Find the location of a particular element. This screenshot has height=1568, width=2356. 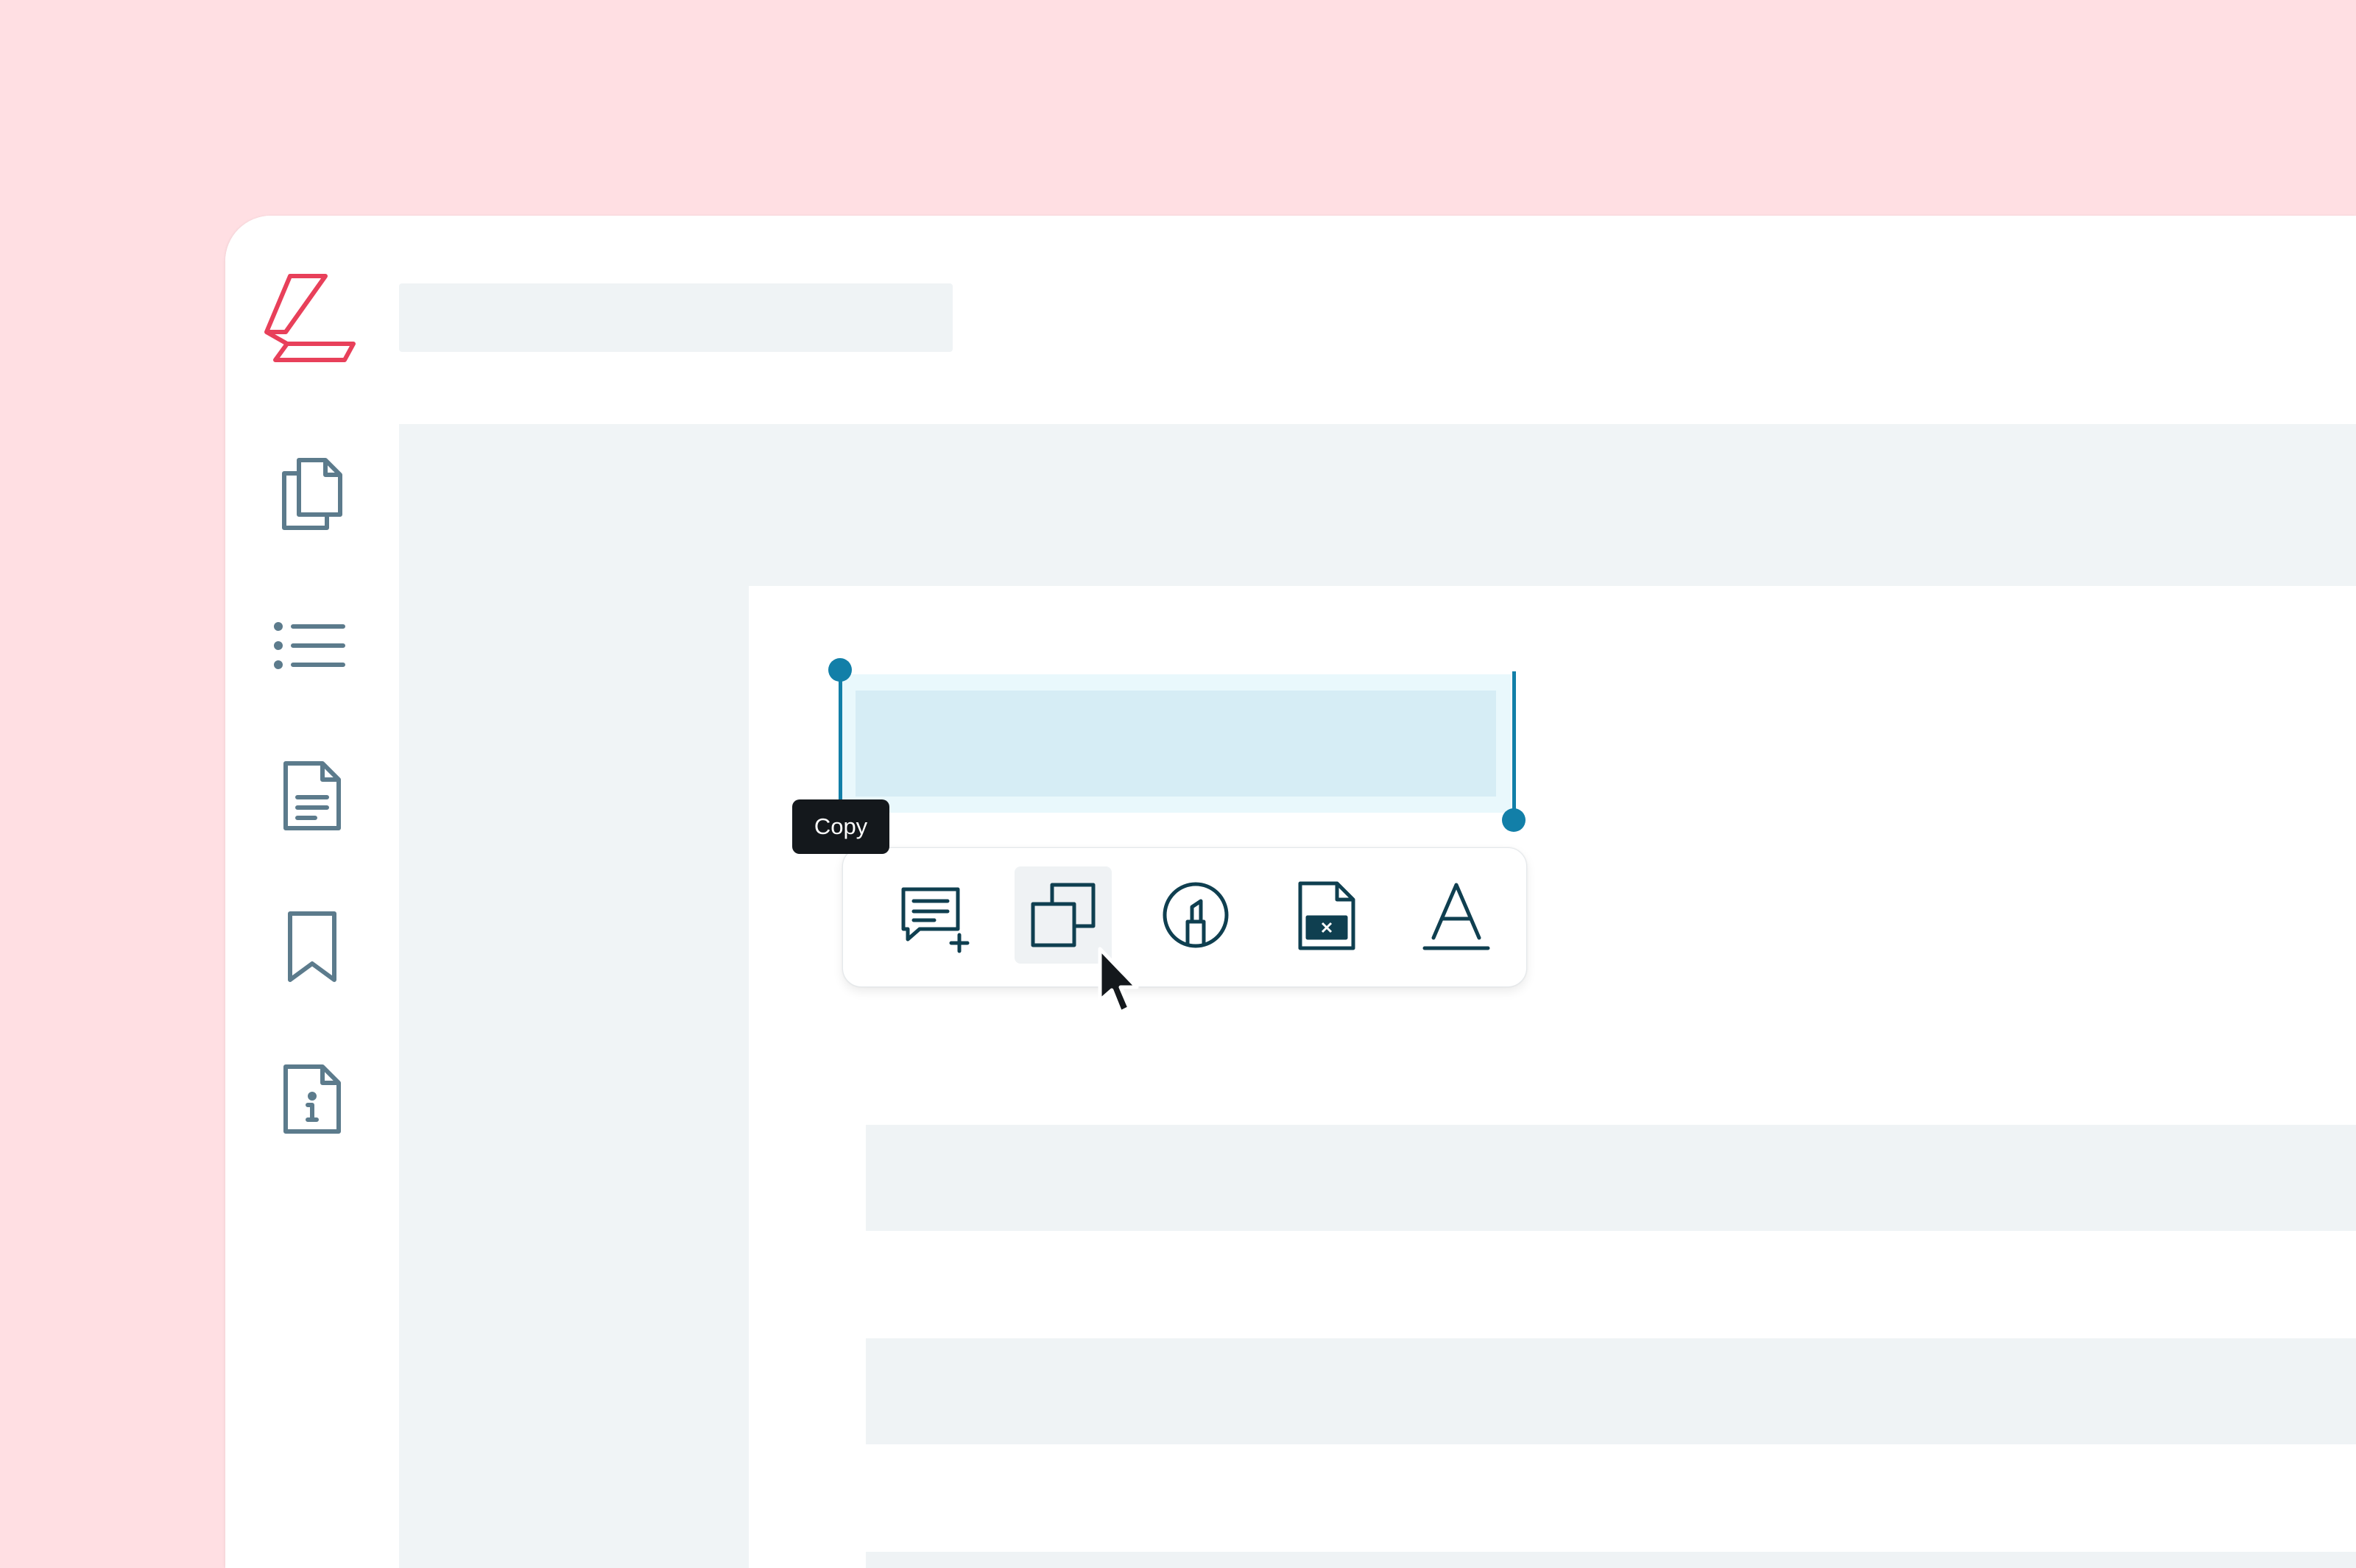

highlighter-icon is located at coordinates (1196, 915).